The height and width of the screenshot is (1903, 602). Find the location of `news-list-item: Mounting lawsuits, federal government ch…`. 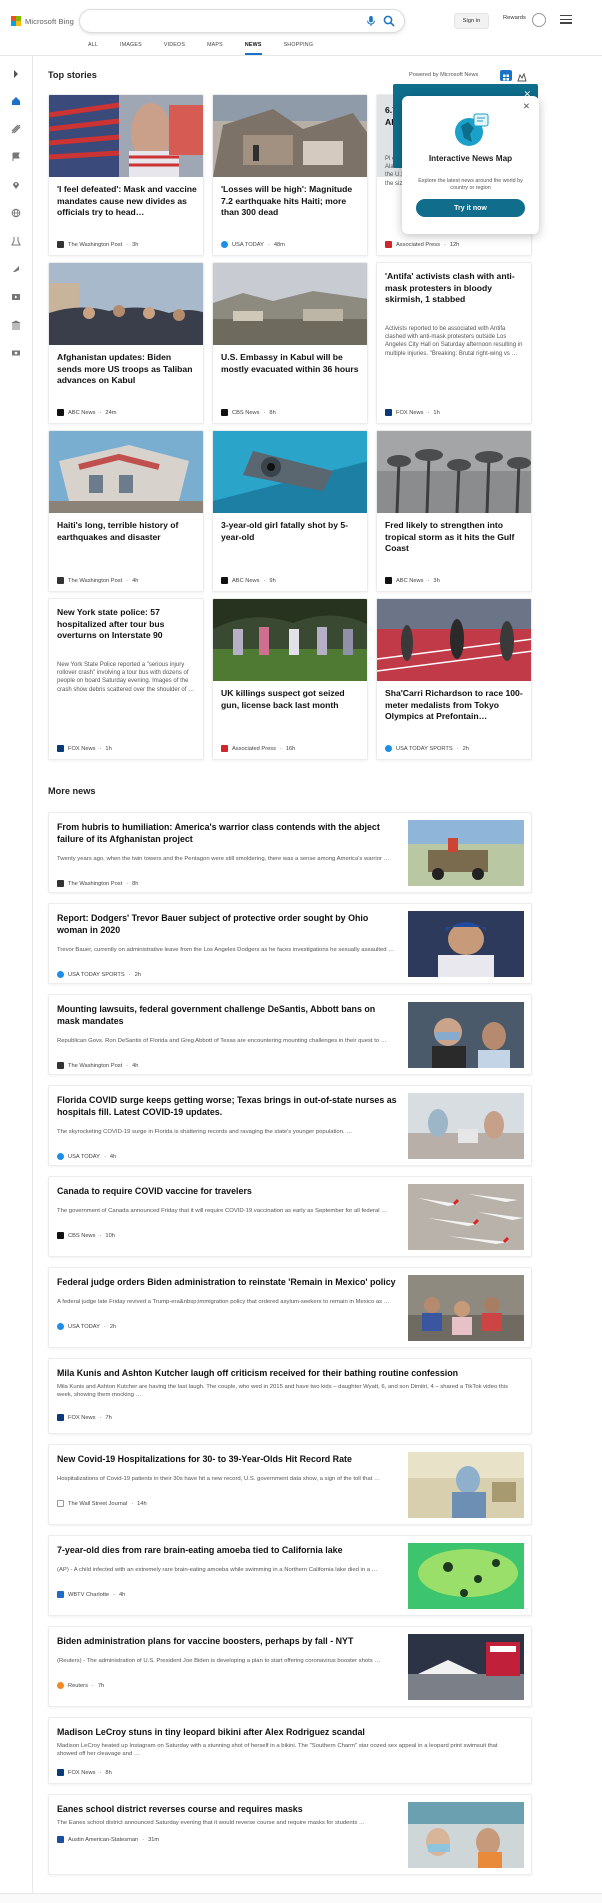

news-list-item: Mounting lawsuits, federal government ch… is located at coordinates (290, 1034).